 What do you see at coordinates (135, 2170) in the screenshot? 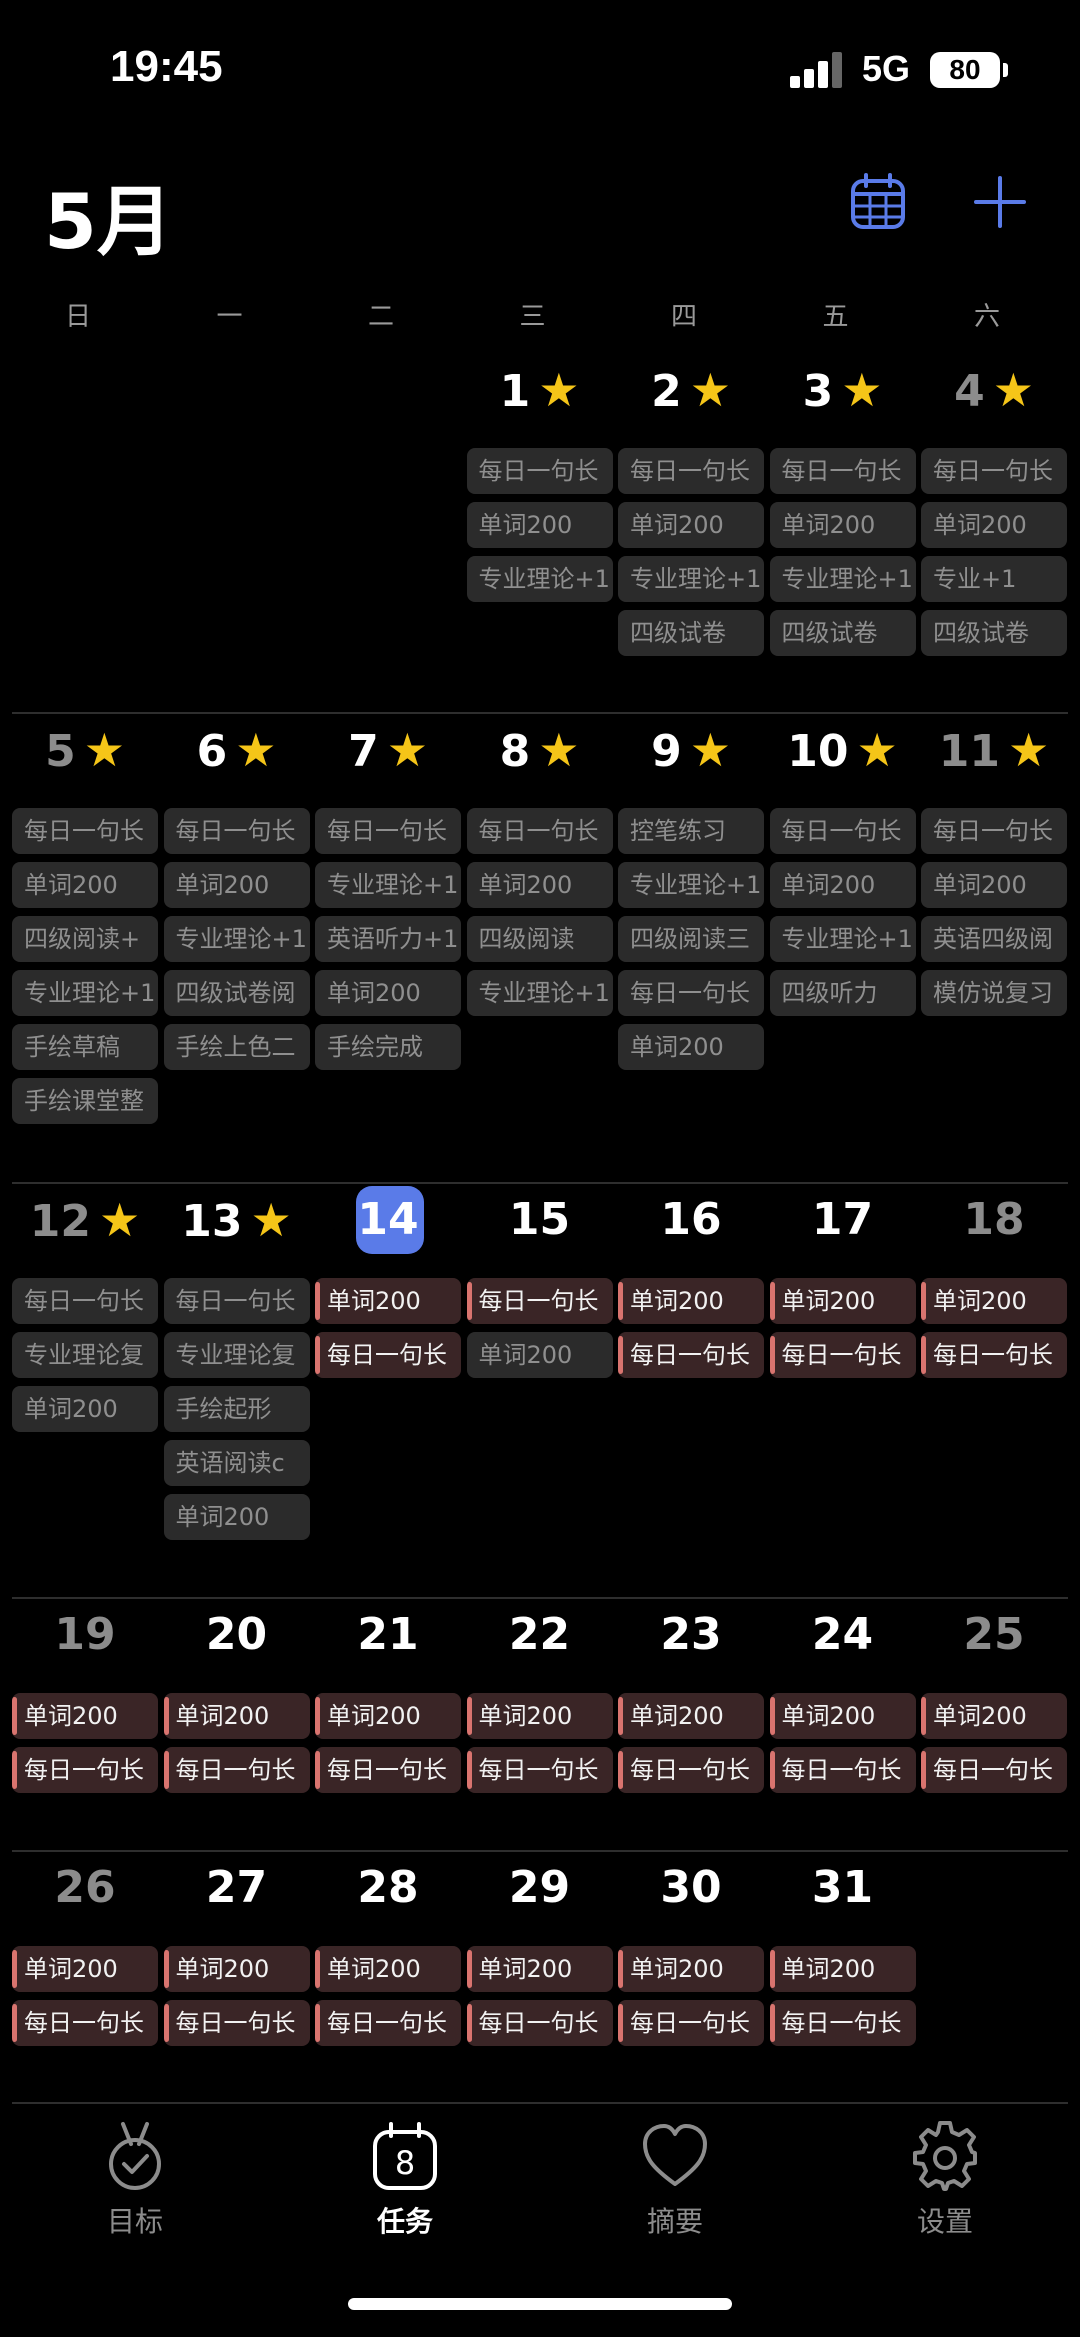
I see `tab-goals: 目标` at bounding box center [135, 2170].